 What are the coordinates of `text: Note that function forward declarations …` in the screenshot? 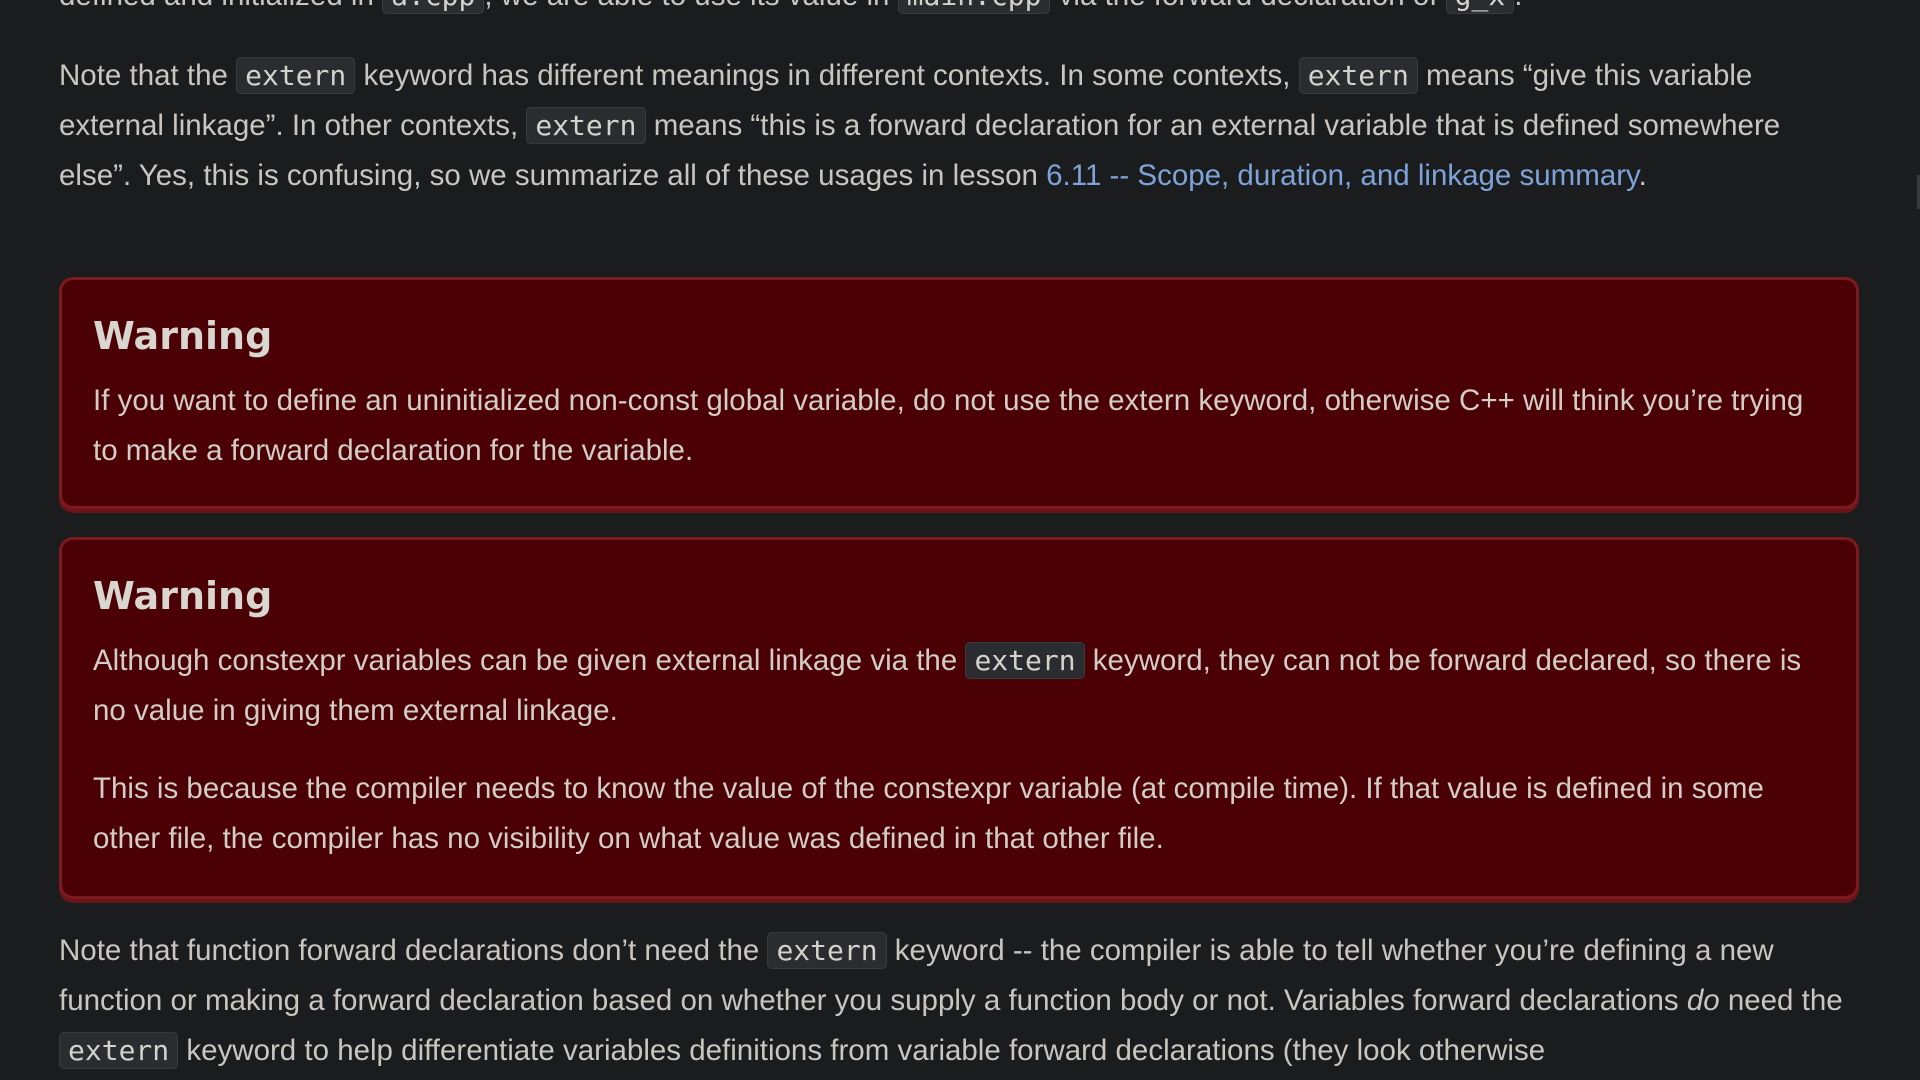 It's located at (413, 950).